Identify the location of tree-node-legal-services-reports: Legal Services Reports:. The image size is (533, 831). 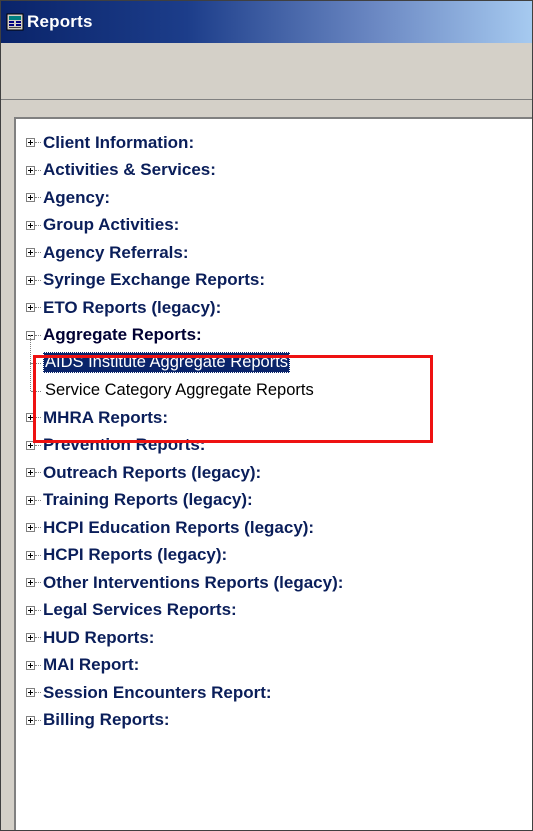
(279, 611).